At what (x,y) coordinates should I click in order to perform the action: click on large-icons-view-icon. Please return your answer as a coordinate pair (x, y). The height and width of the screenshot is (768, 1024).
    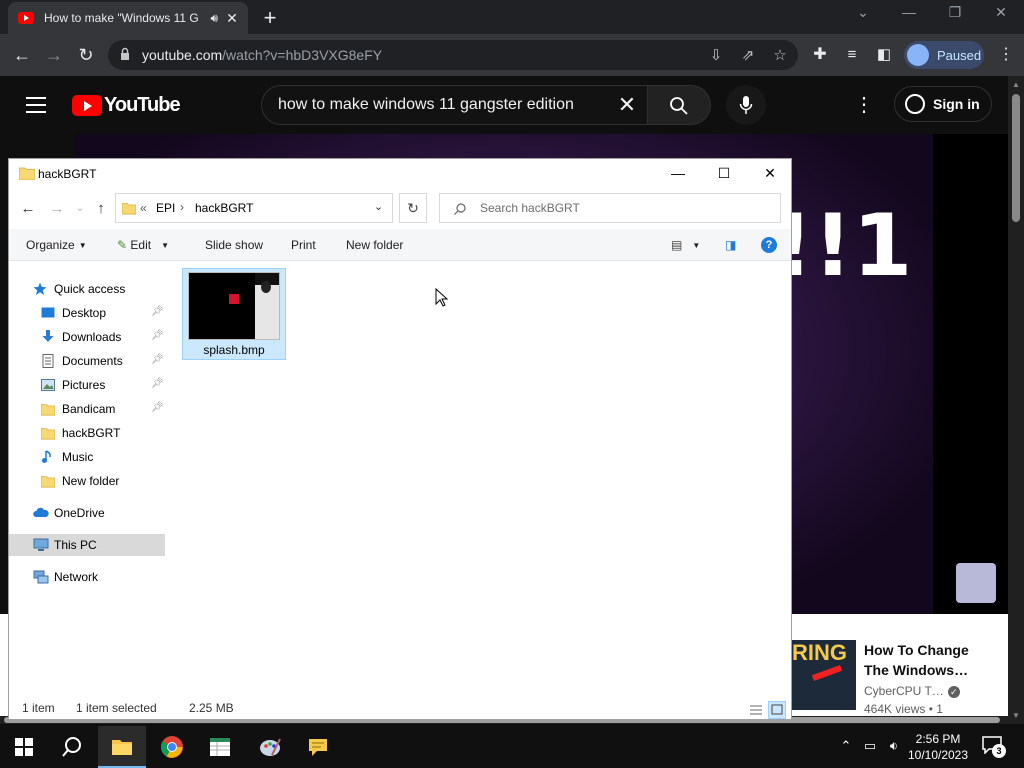
    Looking at the image, I should click on (777, 710).